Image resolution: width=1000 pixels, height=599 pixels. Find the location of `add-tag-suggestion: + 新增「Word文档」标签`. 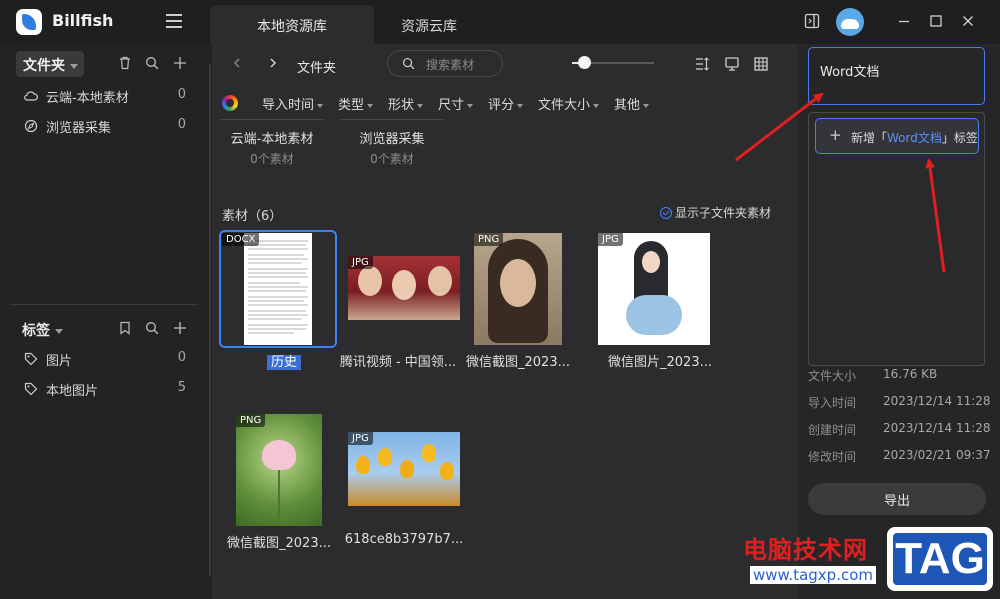

add-tag-suggestion: + 新增「Word文档」标签 is located at coordinates (897, 136).